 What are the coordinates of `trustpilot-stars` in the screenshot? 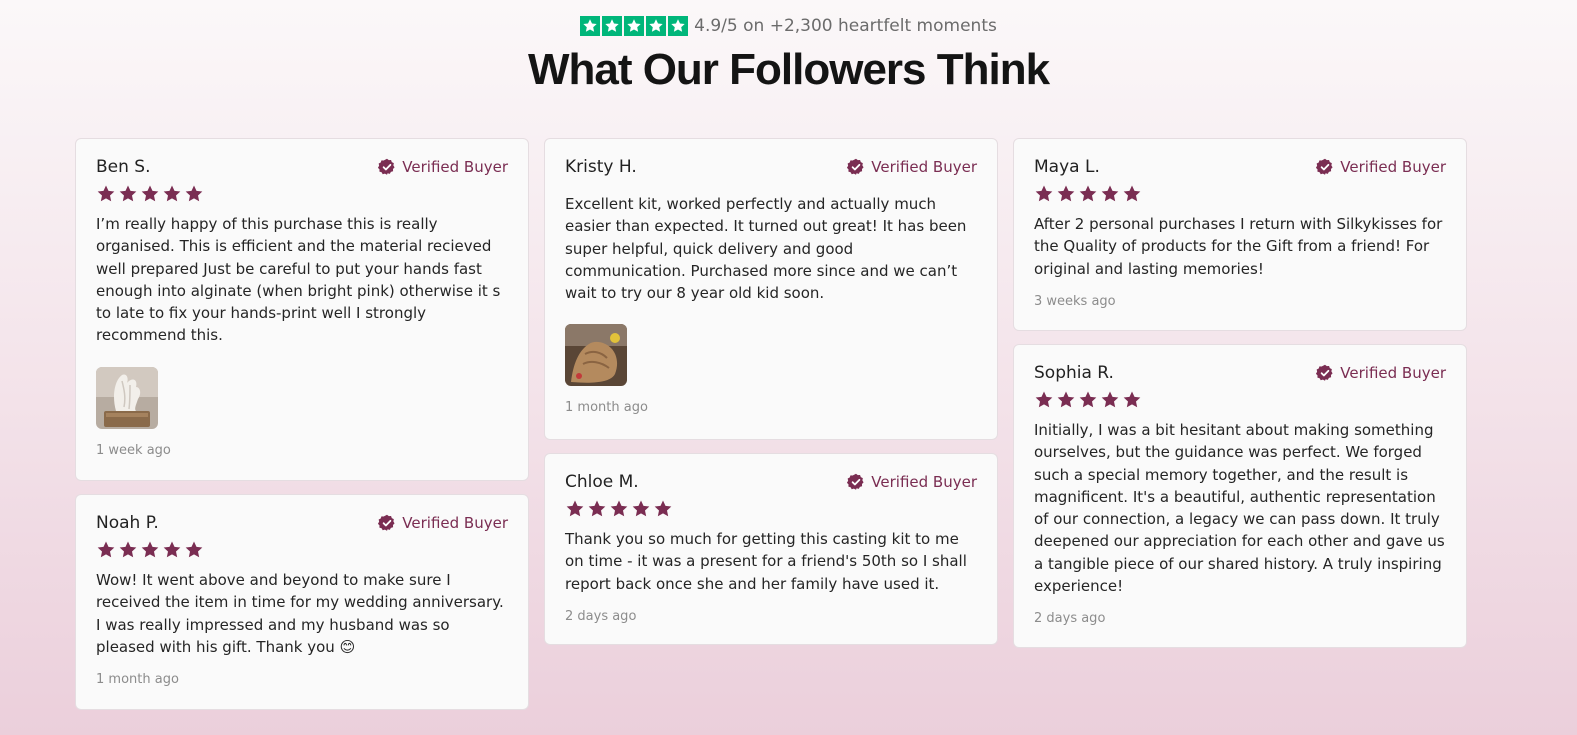 It's located at (634, 26).